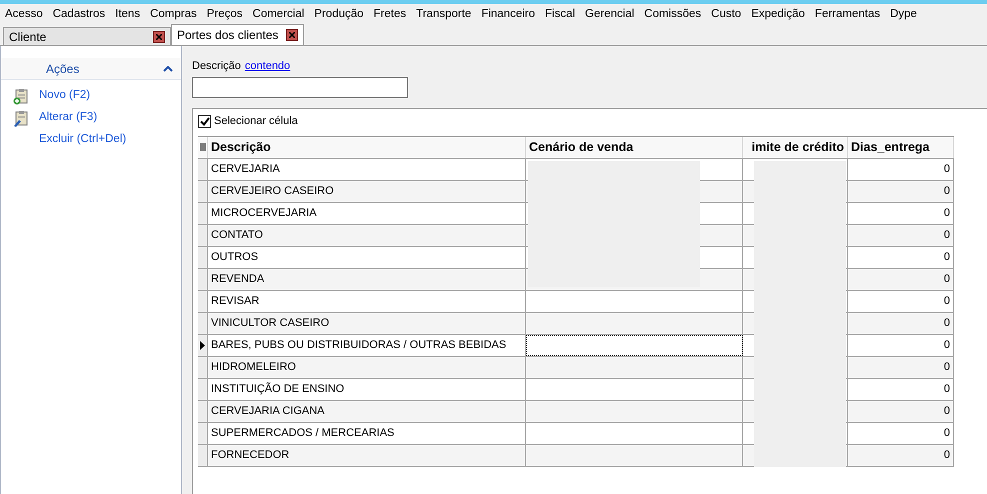 Image resolution: width=987 pixels, height=494 pixels. What do you see at coordinates (390, 15) in the screenshot?
I see `menu-item: Fretes` at bounding box center [390, 15].